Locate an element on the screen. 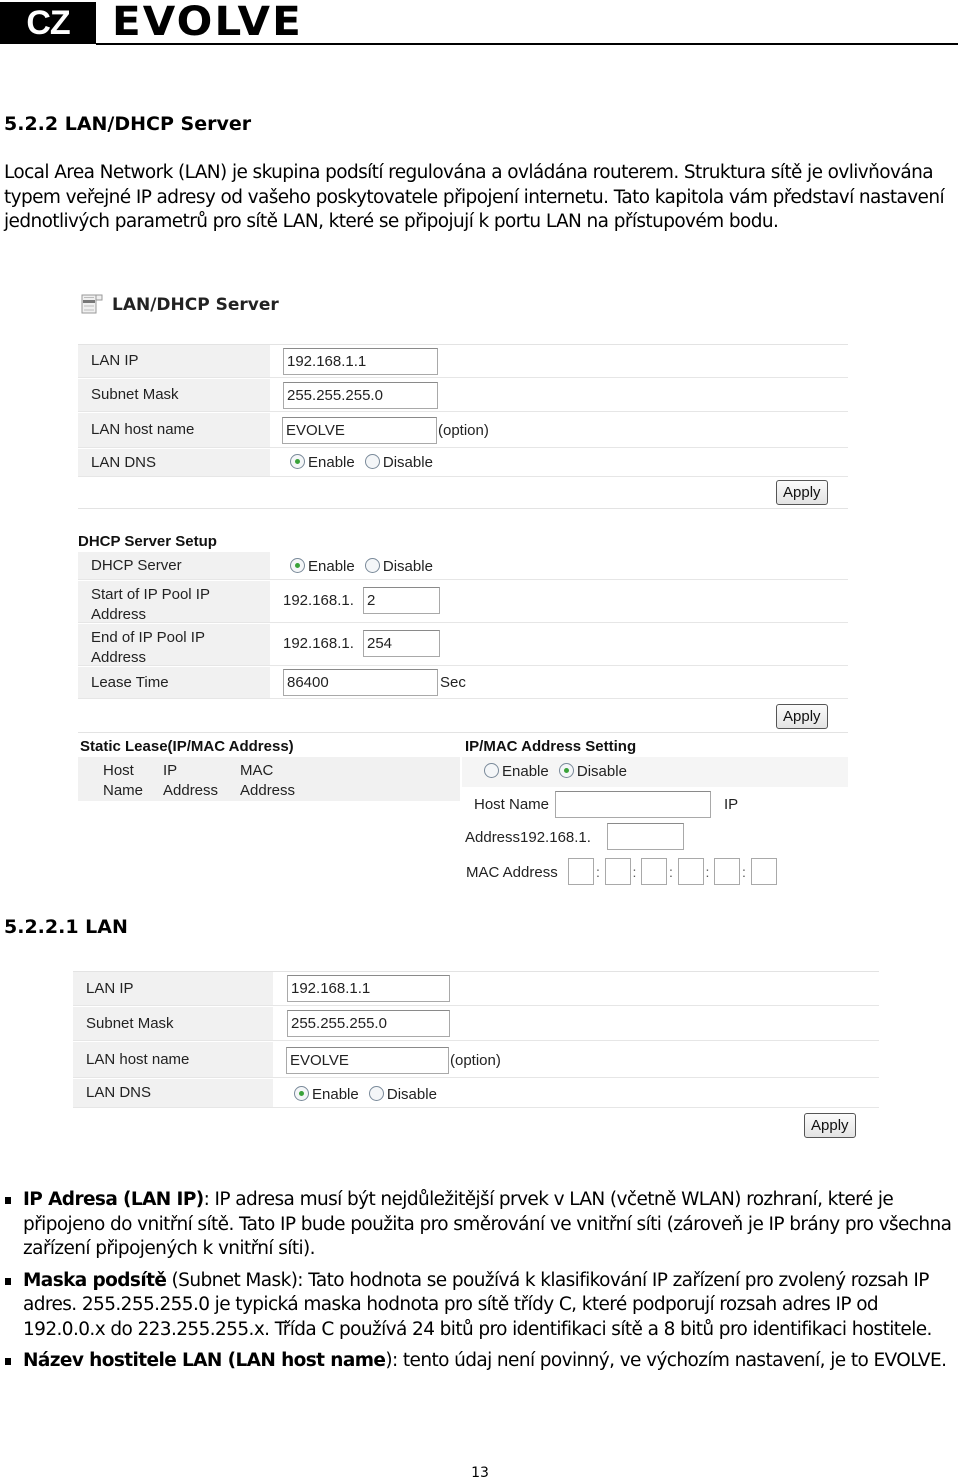  header-divider is located at coordinates (527, 44).